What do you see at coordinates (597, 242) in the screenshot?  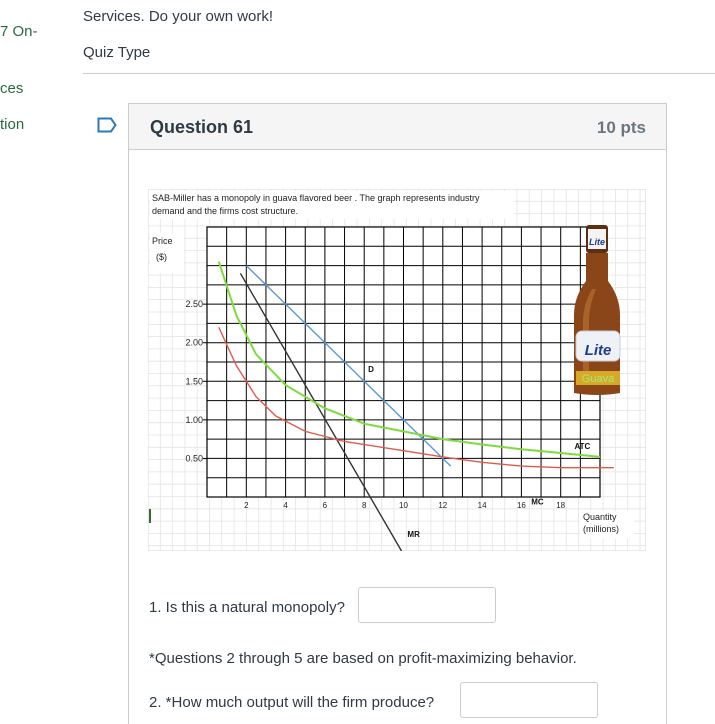 I see `bottle-neck-logo: Lite` at bounding box center [597, 242].